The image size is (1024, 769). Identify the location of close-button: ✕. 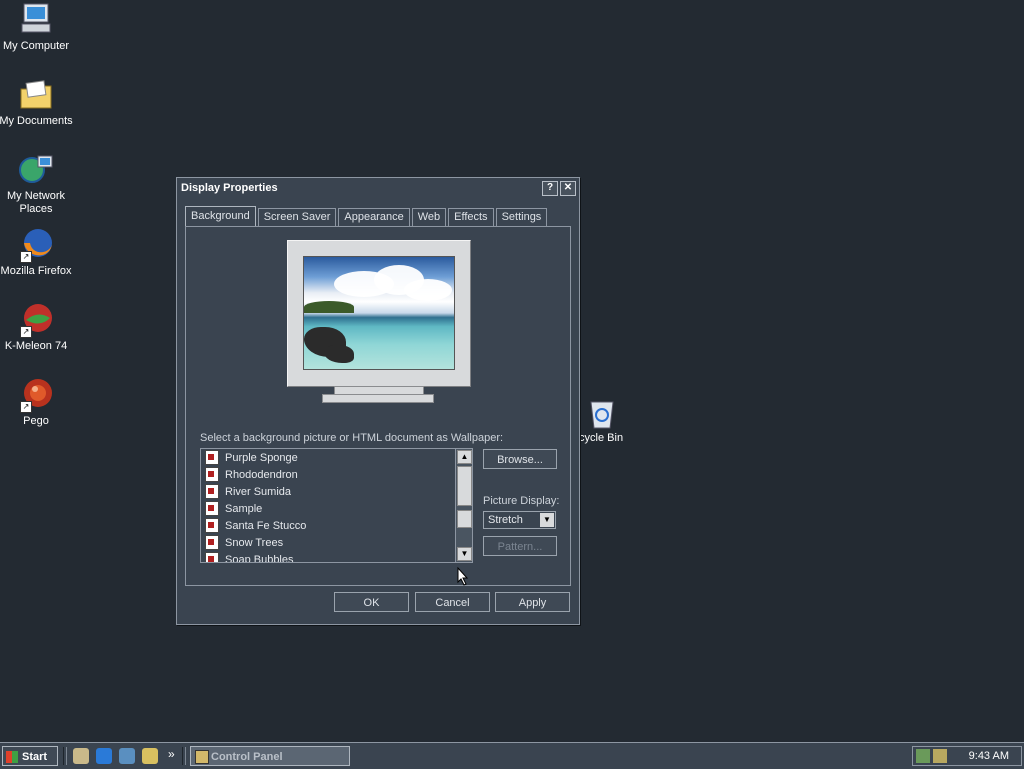
(568, 188).